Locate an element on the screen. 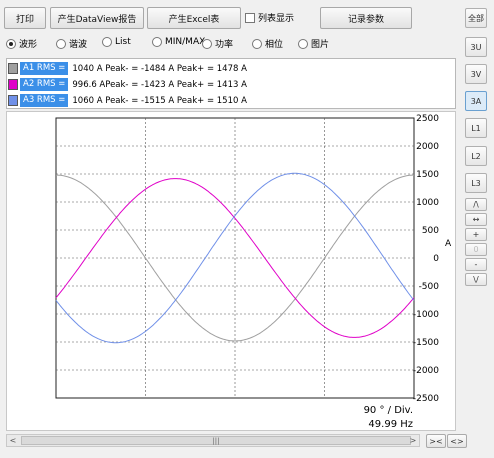  list-display-checkbox: 列表显示 is located at coordinates (269, 17).